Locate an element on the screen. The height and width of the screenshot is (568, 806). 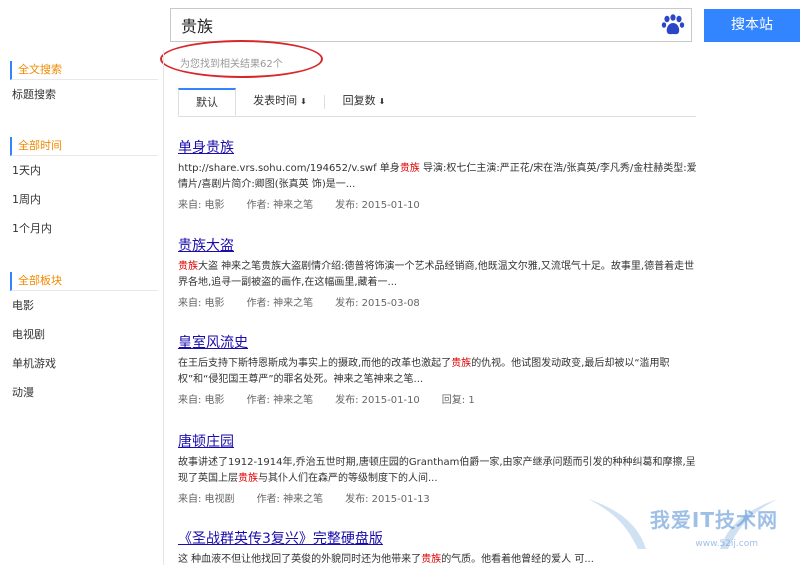
result-title-link: 唐顿庄园 is located at coordinates (438, 441).